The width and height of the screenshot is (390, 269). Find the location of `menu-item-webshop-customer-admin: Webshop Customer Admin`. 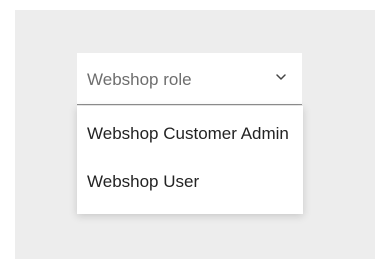

menu-item-webshop-customer-admin: Webshop Customer Admin is located at coordinates (190, 134).